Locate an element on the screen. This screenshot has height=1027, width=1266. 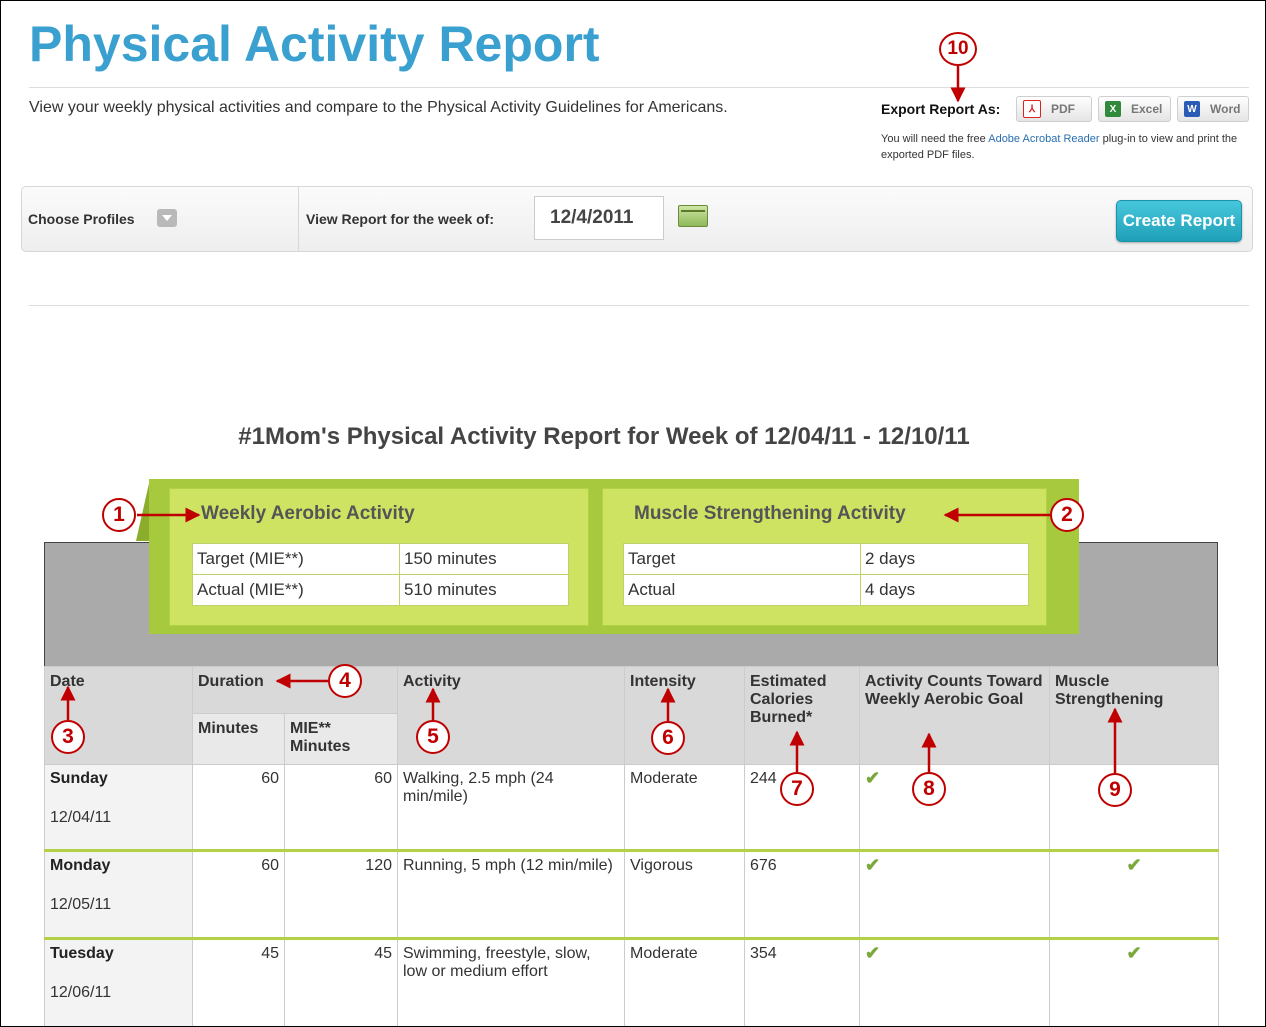
day-name: Sunday is located at coordinates (79, 778).